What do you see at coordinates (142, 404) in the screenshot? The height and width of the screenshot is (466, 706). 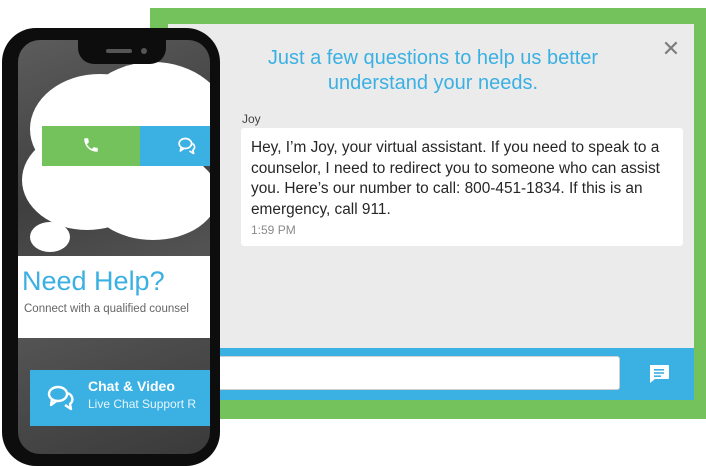 I see `chat-video-subtitle: Live Chat Support R` at bounding box center [142, 404].